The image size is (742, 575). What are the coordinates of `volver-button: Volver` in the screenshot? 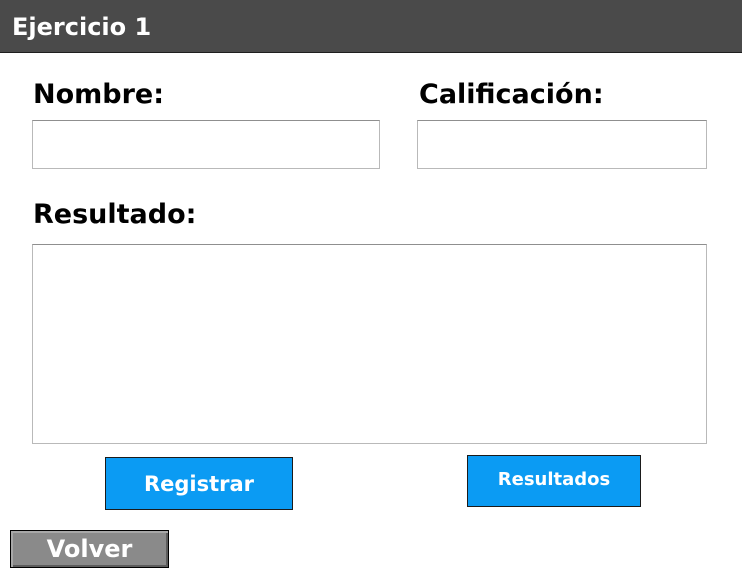 It's located at (89, 549).